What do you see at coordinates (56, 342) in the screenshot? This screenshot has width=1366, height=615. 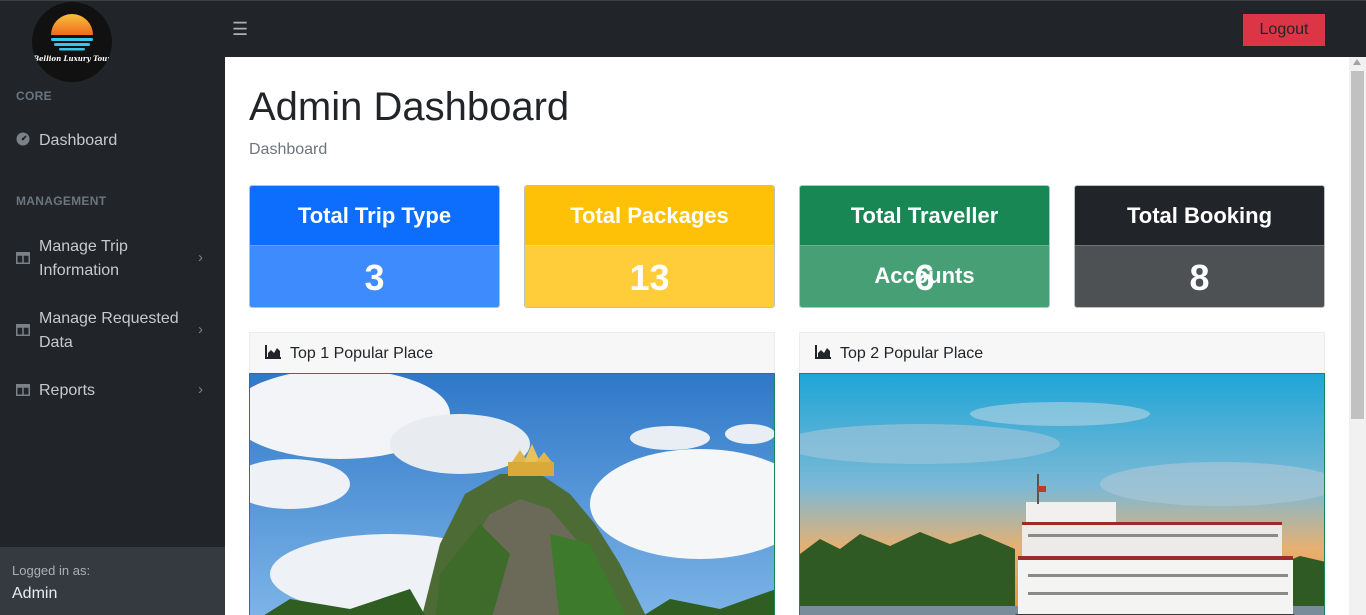 I see `sidebar-item-label: Data` at bounding box center [56, 342].